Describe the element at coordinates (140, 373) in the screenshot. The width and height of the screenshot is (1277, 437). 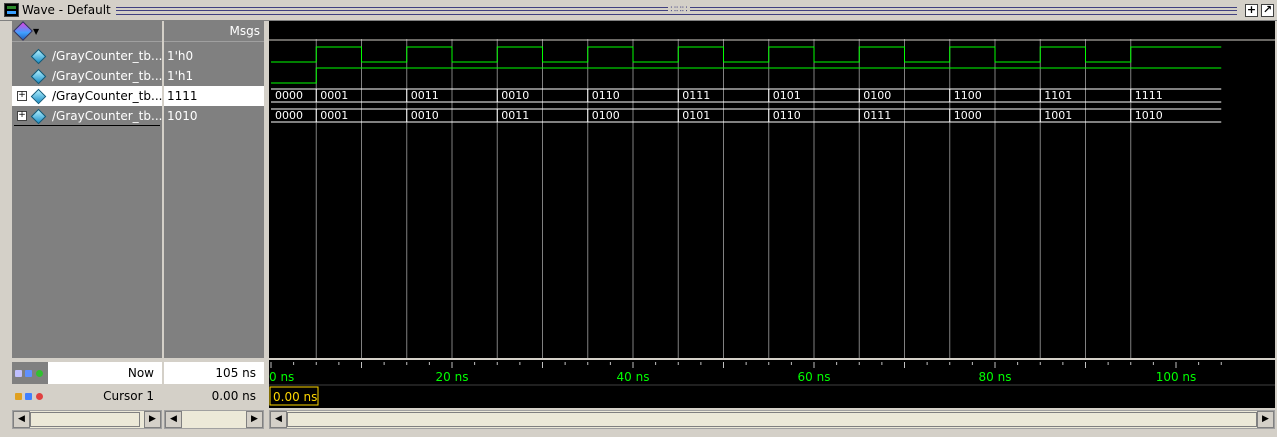
I see `now-label: Now` at that location.